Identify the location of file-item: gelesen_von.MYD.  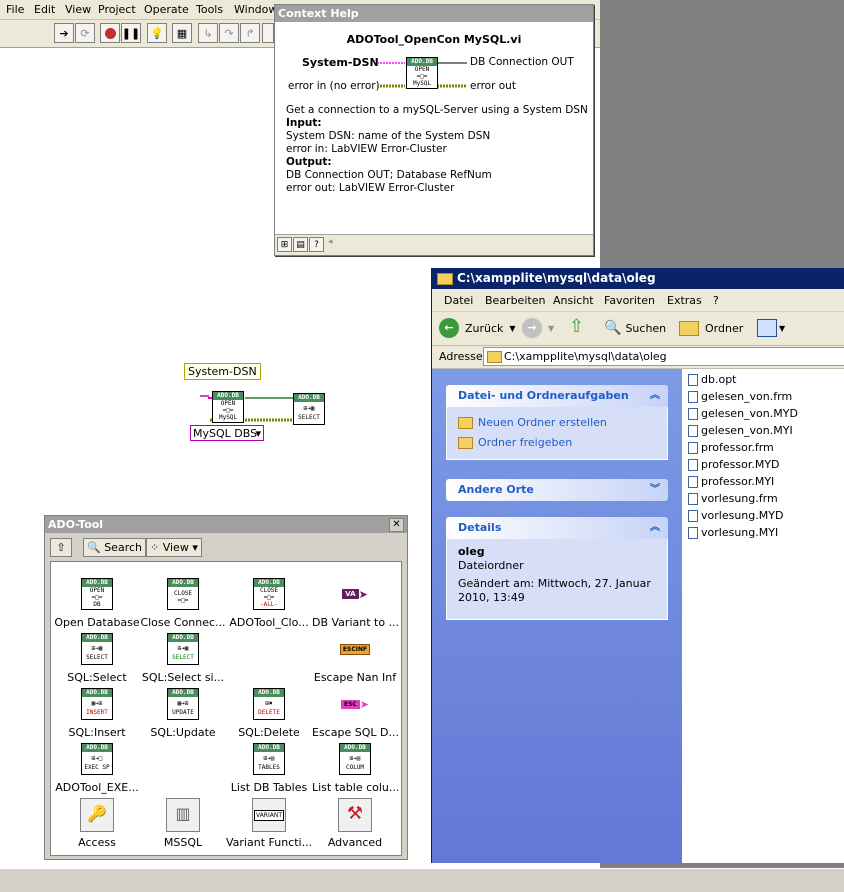
(743, 414).